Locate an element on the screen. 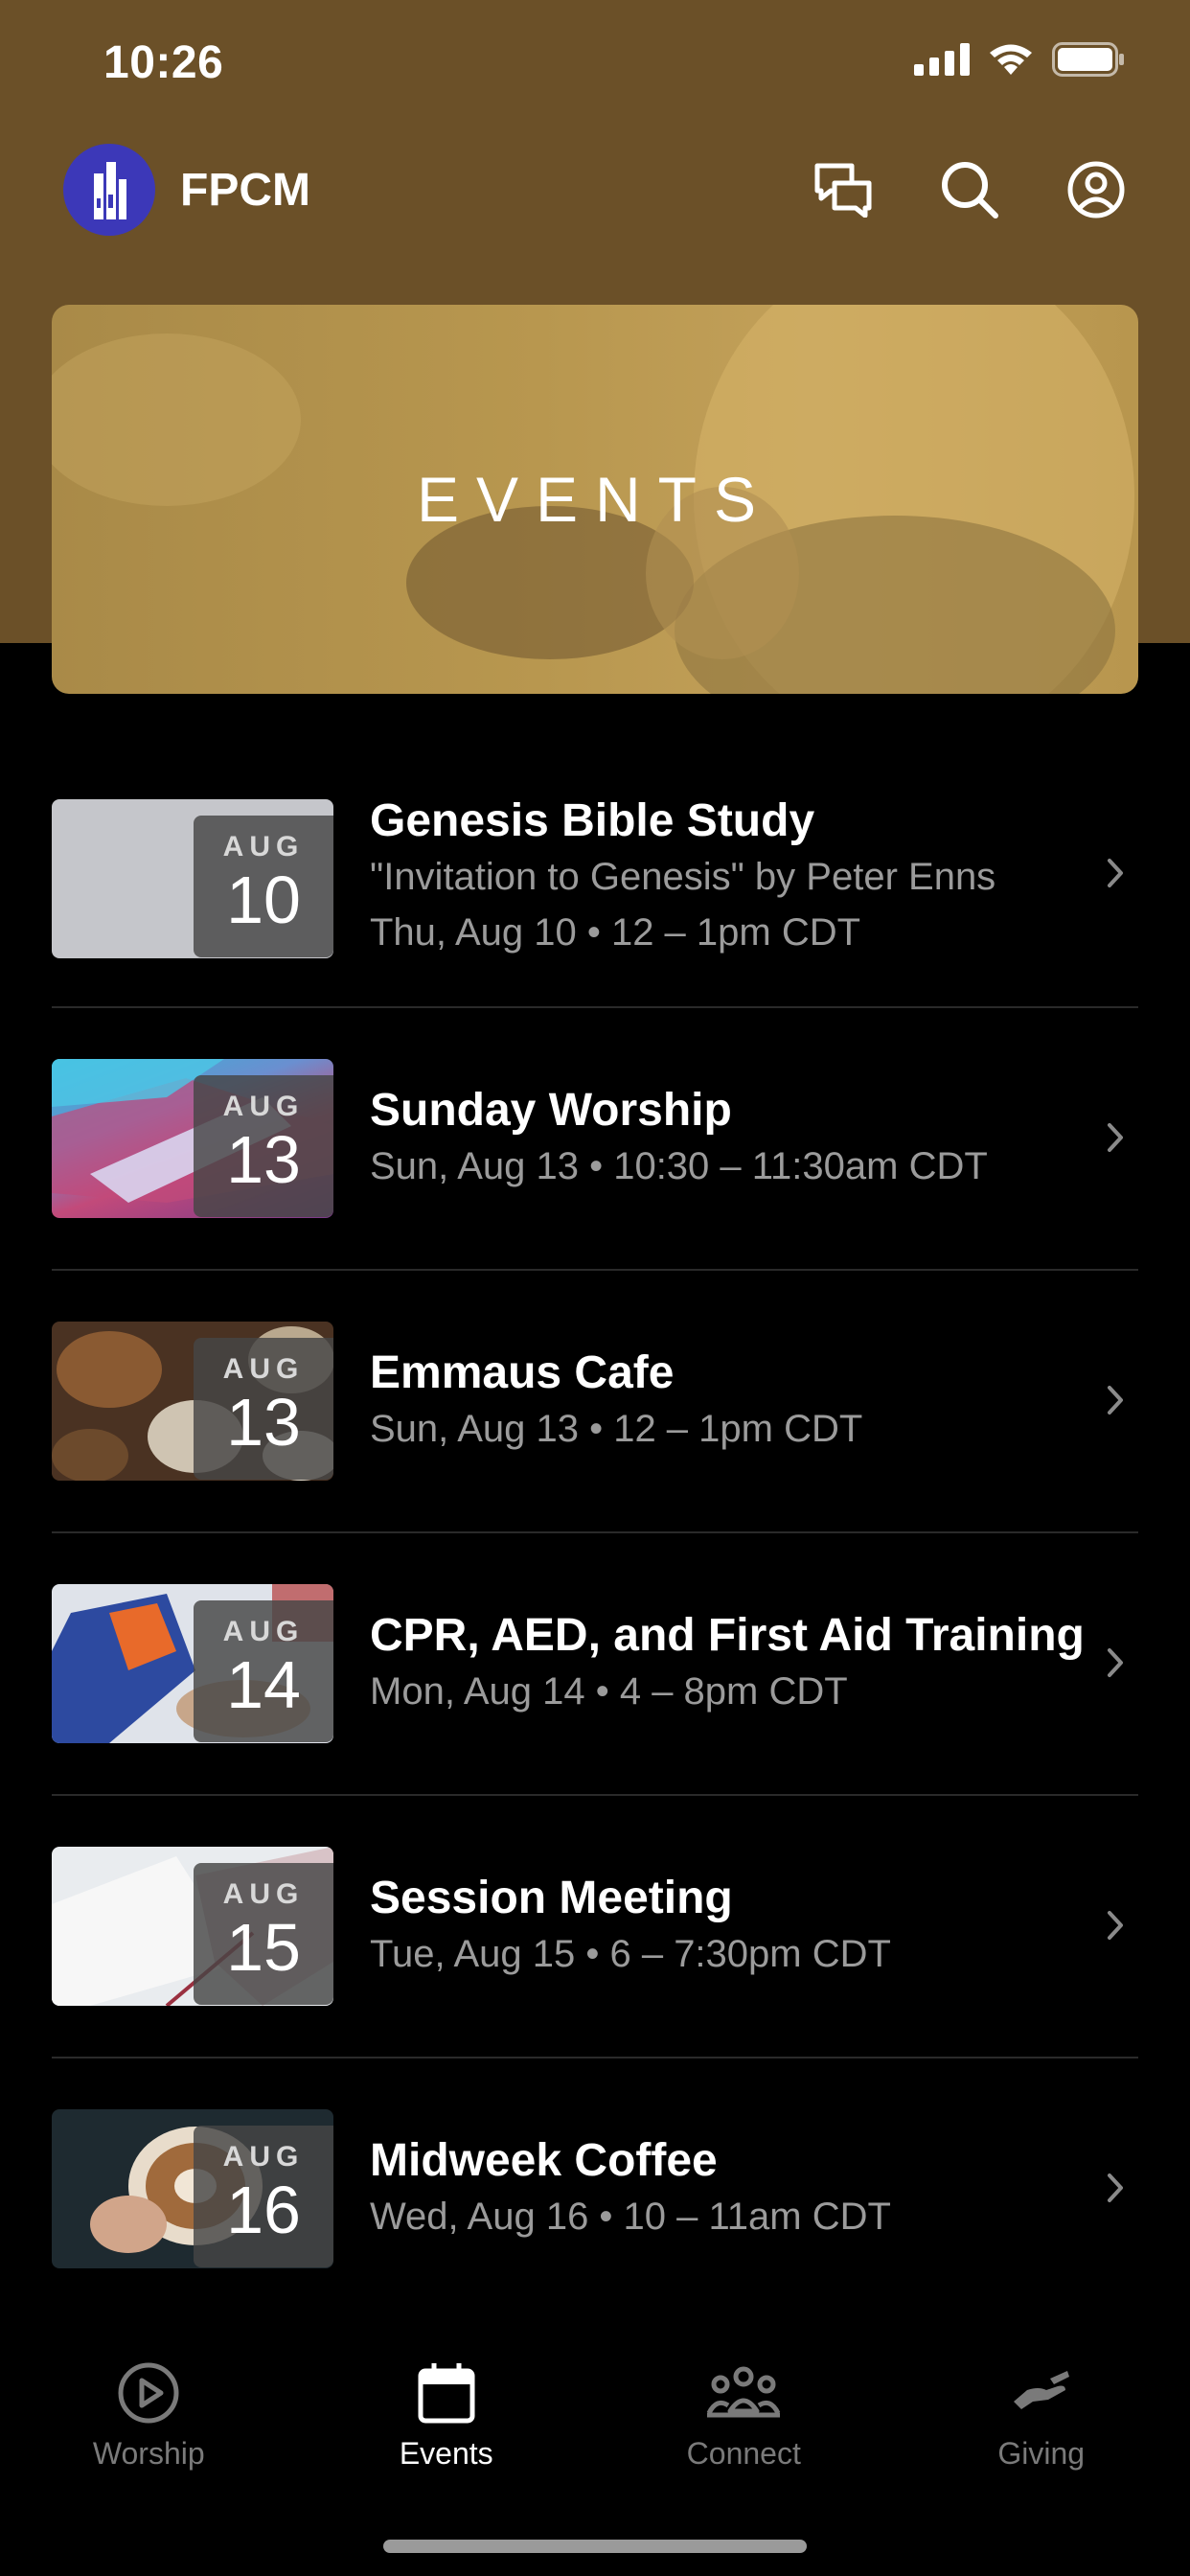  event-title: Midweek Coffee is located at coordinates (544, 2160).